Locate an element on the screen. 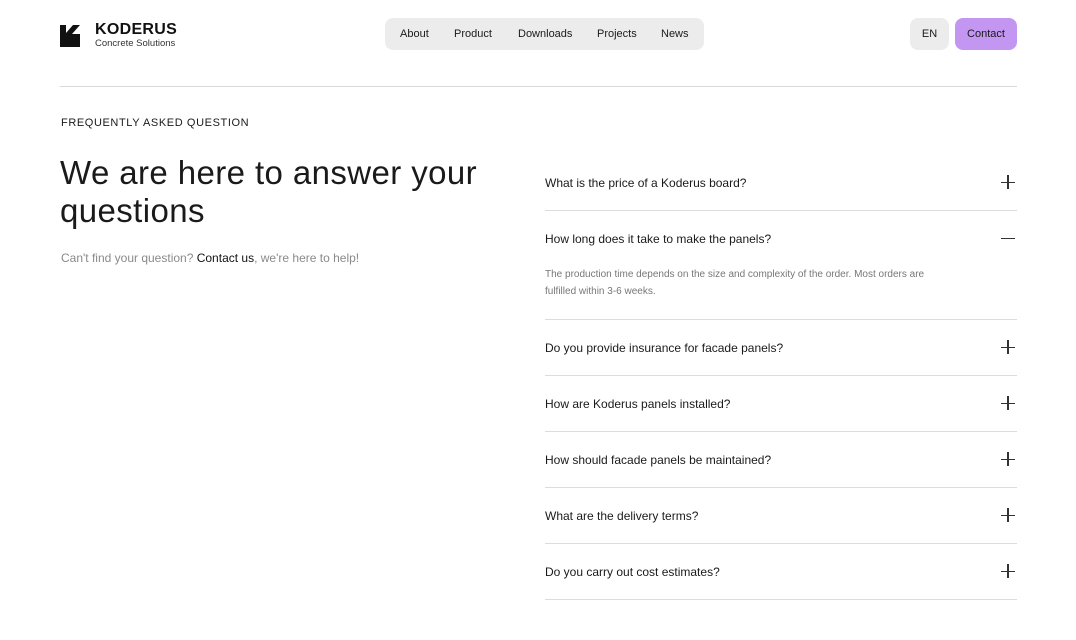 This screenshot has height=640, width=1076. faq-question-row: How are Koderus panels installed? is located at coordinates (781, 403).